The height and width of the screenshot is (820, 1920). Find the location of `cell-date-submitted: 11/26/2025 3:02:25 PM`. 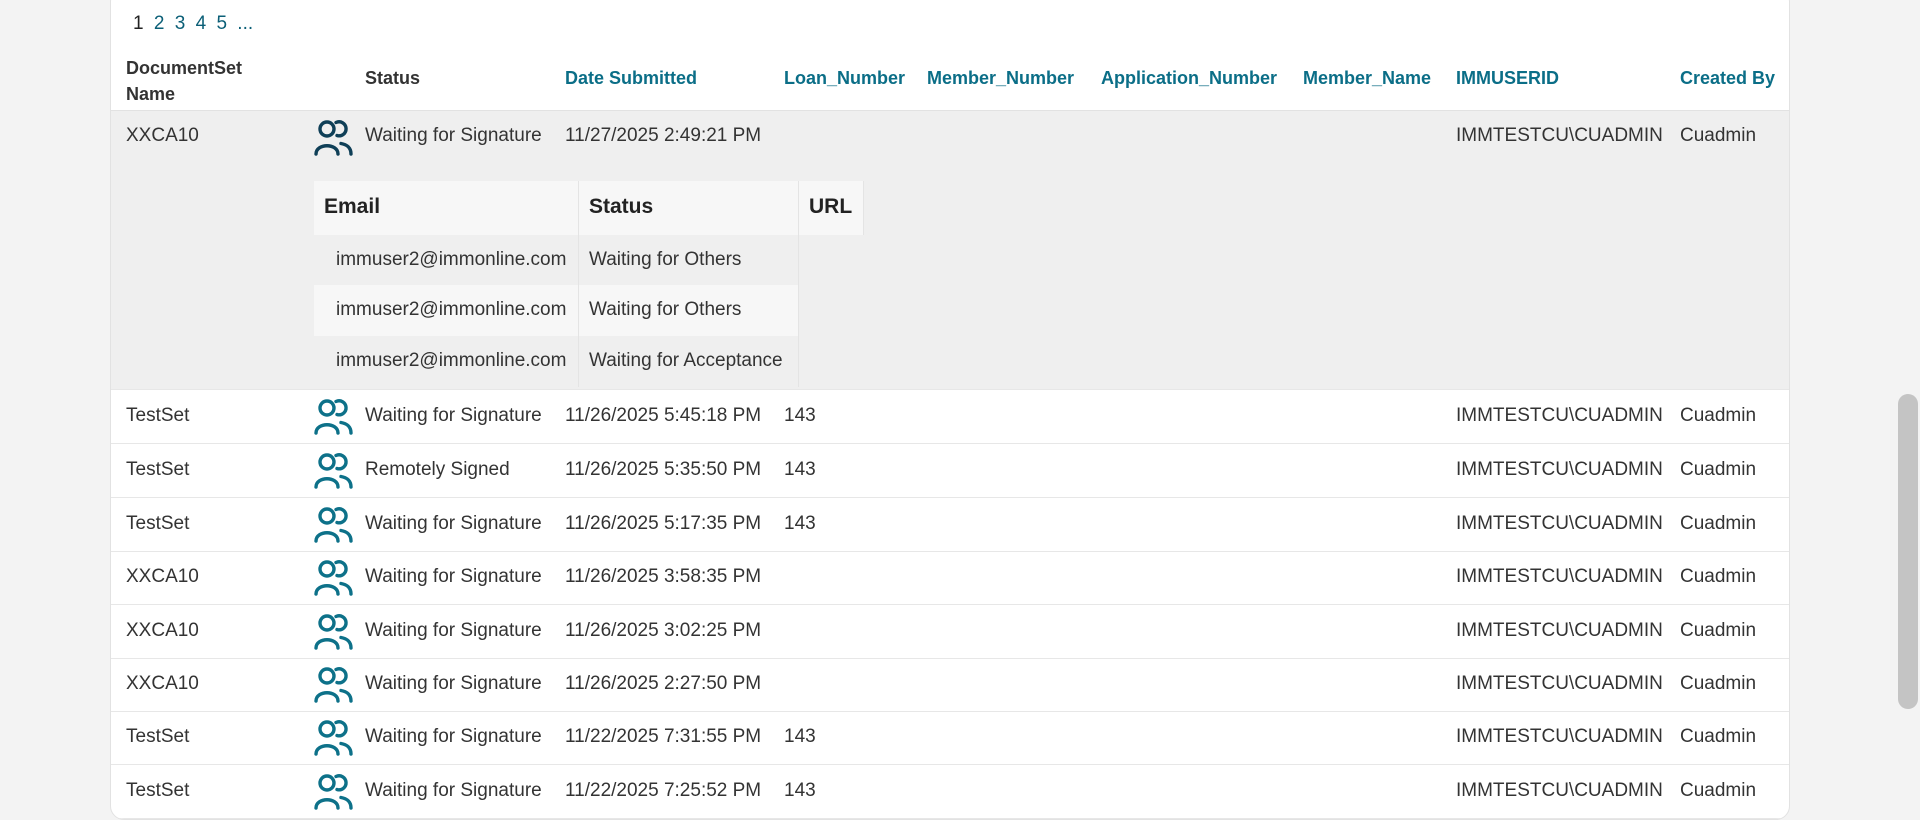

cell-date-submitted: 11/26/2025 3:02:25 PM is located at coordinates (663, 630).